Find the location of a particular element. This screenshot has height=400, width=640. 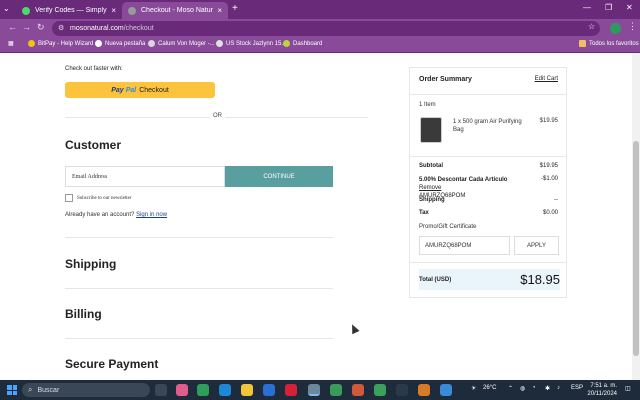

sign-in-prompt: Already have an account? Sign in now is located at coordinates (116, 215).